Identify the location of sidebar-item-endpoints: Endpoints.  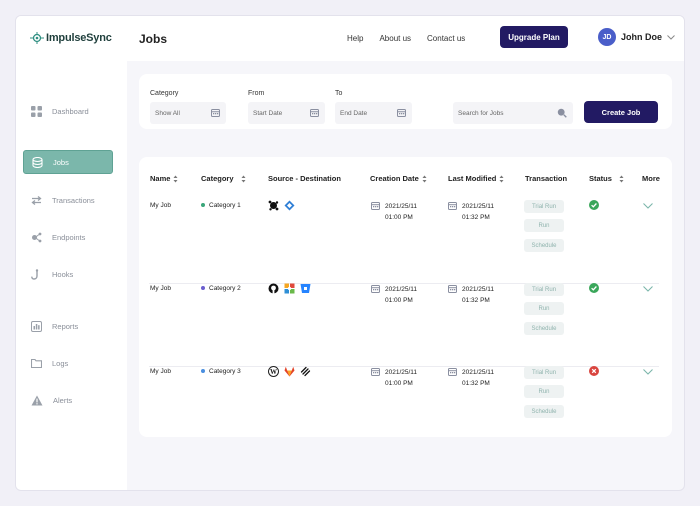
(68, 237).